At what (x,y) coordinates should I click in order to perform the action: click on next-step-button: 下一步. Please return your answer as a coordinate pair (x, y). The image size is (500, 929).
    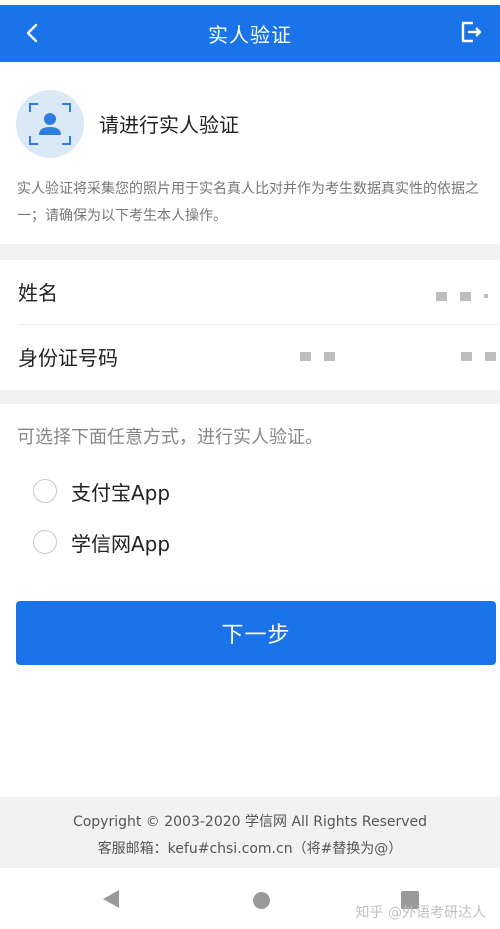
    Looking at the image, I should click on (256, 633).